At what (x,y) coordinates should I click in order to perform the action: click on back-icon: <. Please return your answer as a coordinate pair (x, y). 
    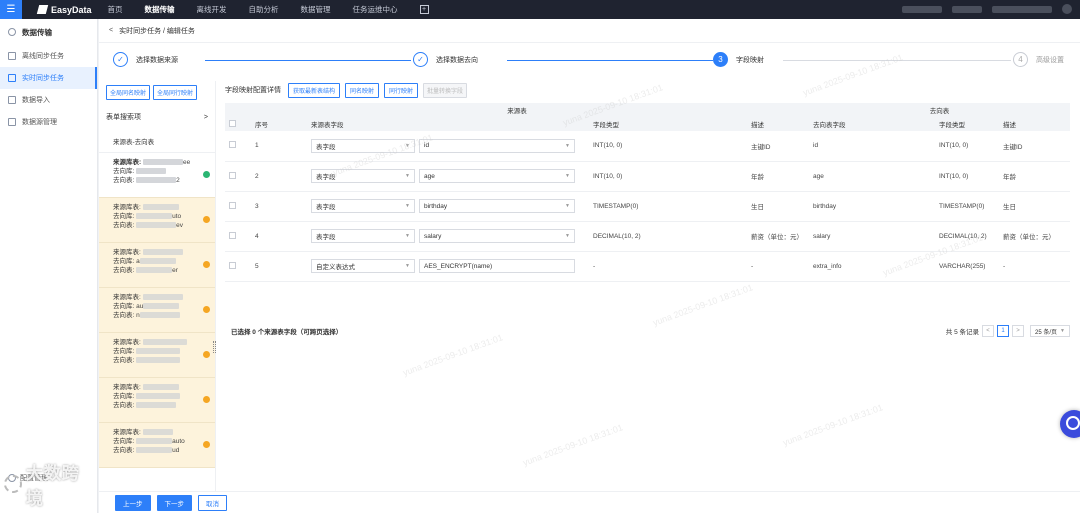
    Looking at the image, I should click on (111, 30).